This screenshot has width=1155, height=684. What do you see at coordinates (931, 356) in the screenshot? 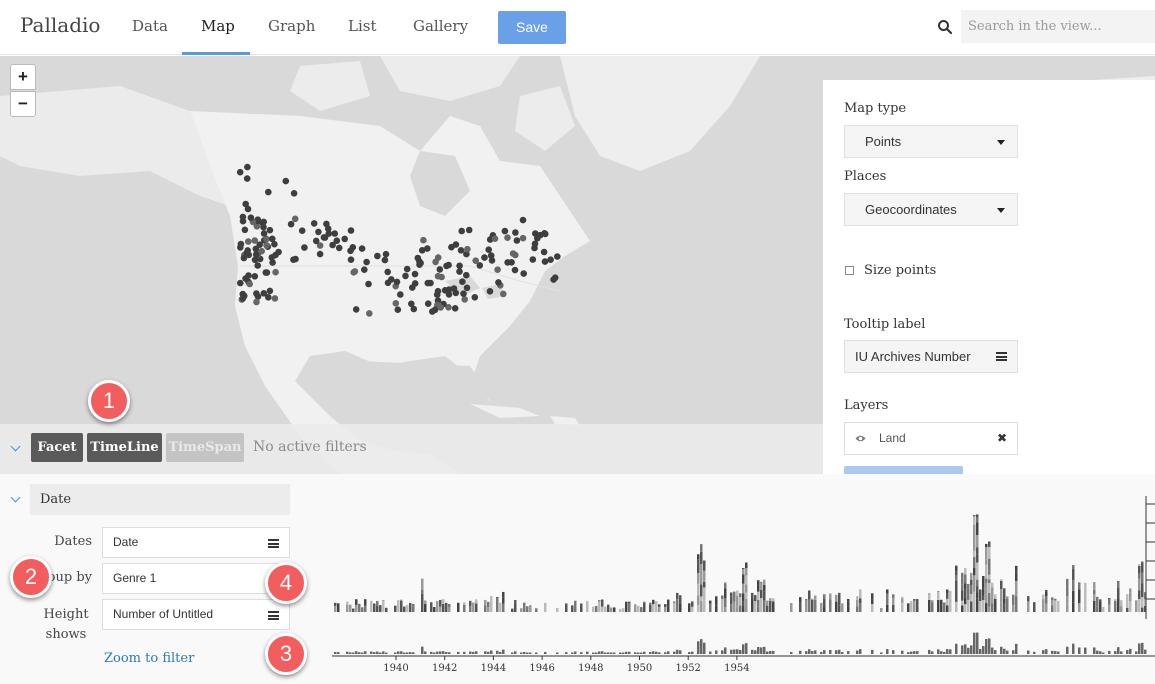
I see `tooltip-select: IU Archives Number` at bounding box center [931, 356].